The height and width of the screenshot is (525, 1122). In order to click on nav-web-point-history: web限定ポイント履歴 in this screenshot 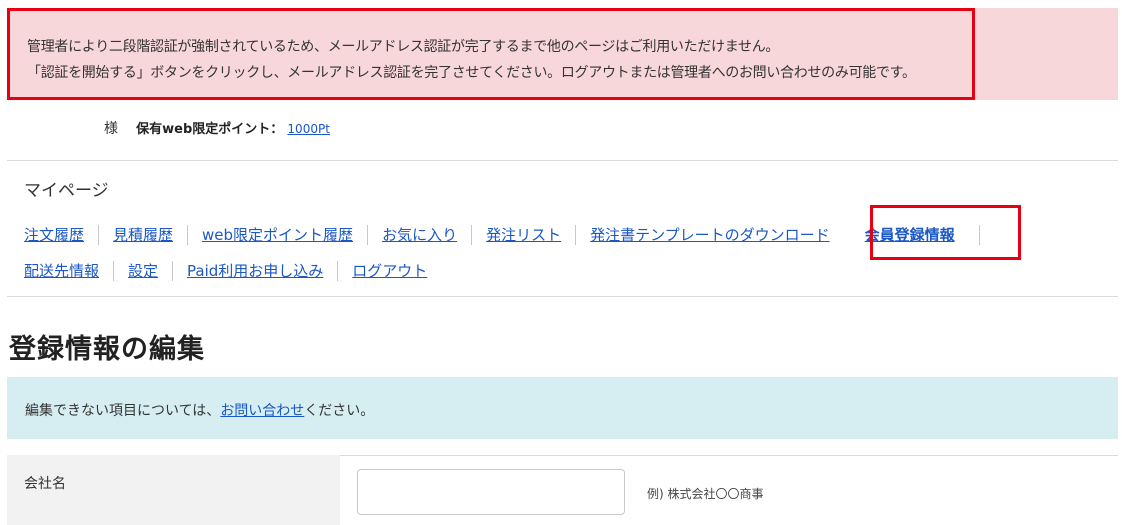, I will do `click(277, 234)`.